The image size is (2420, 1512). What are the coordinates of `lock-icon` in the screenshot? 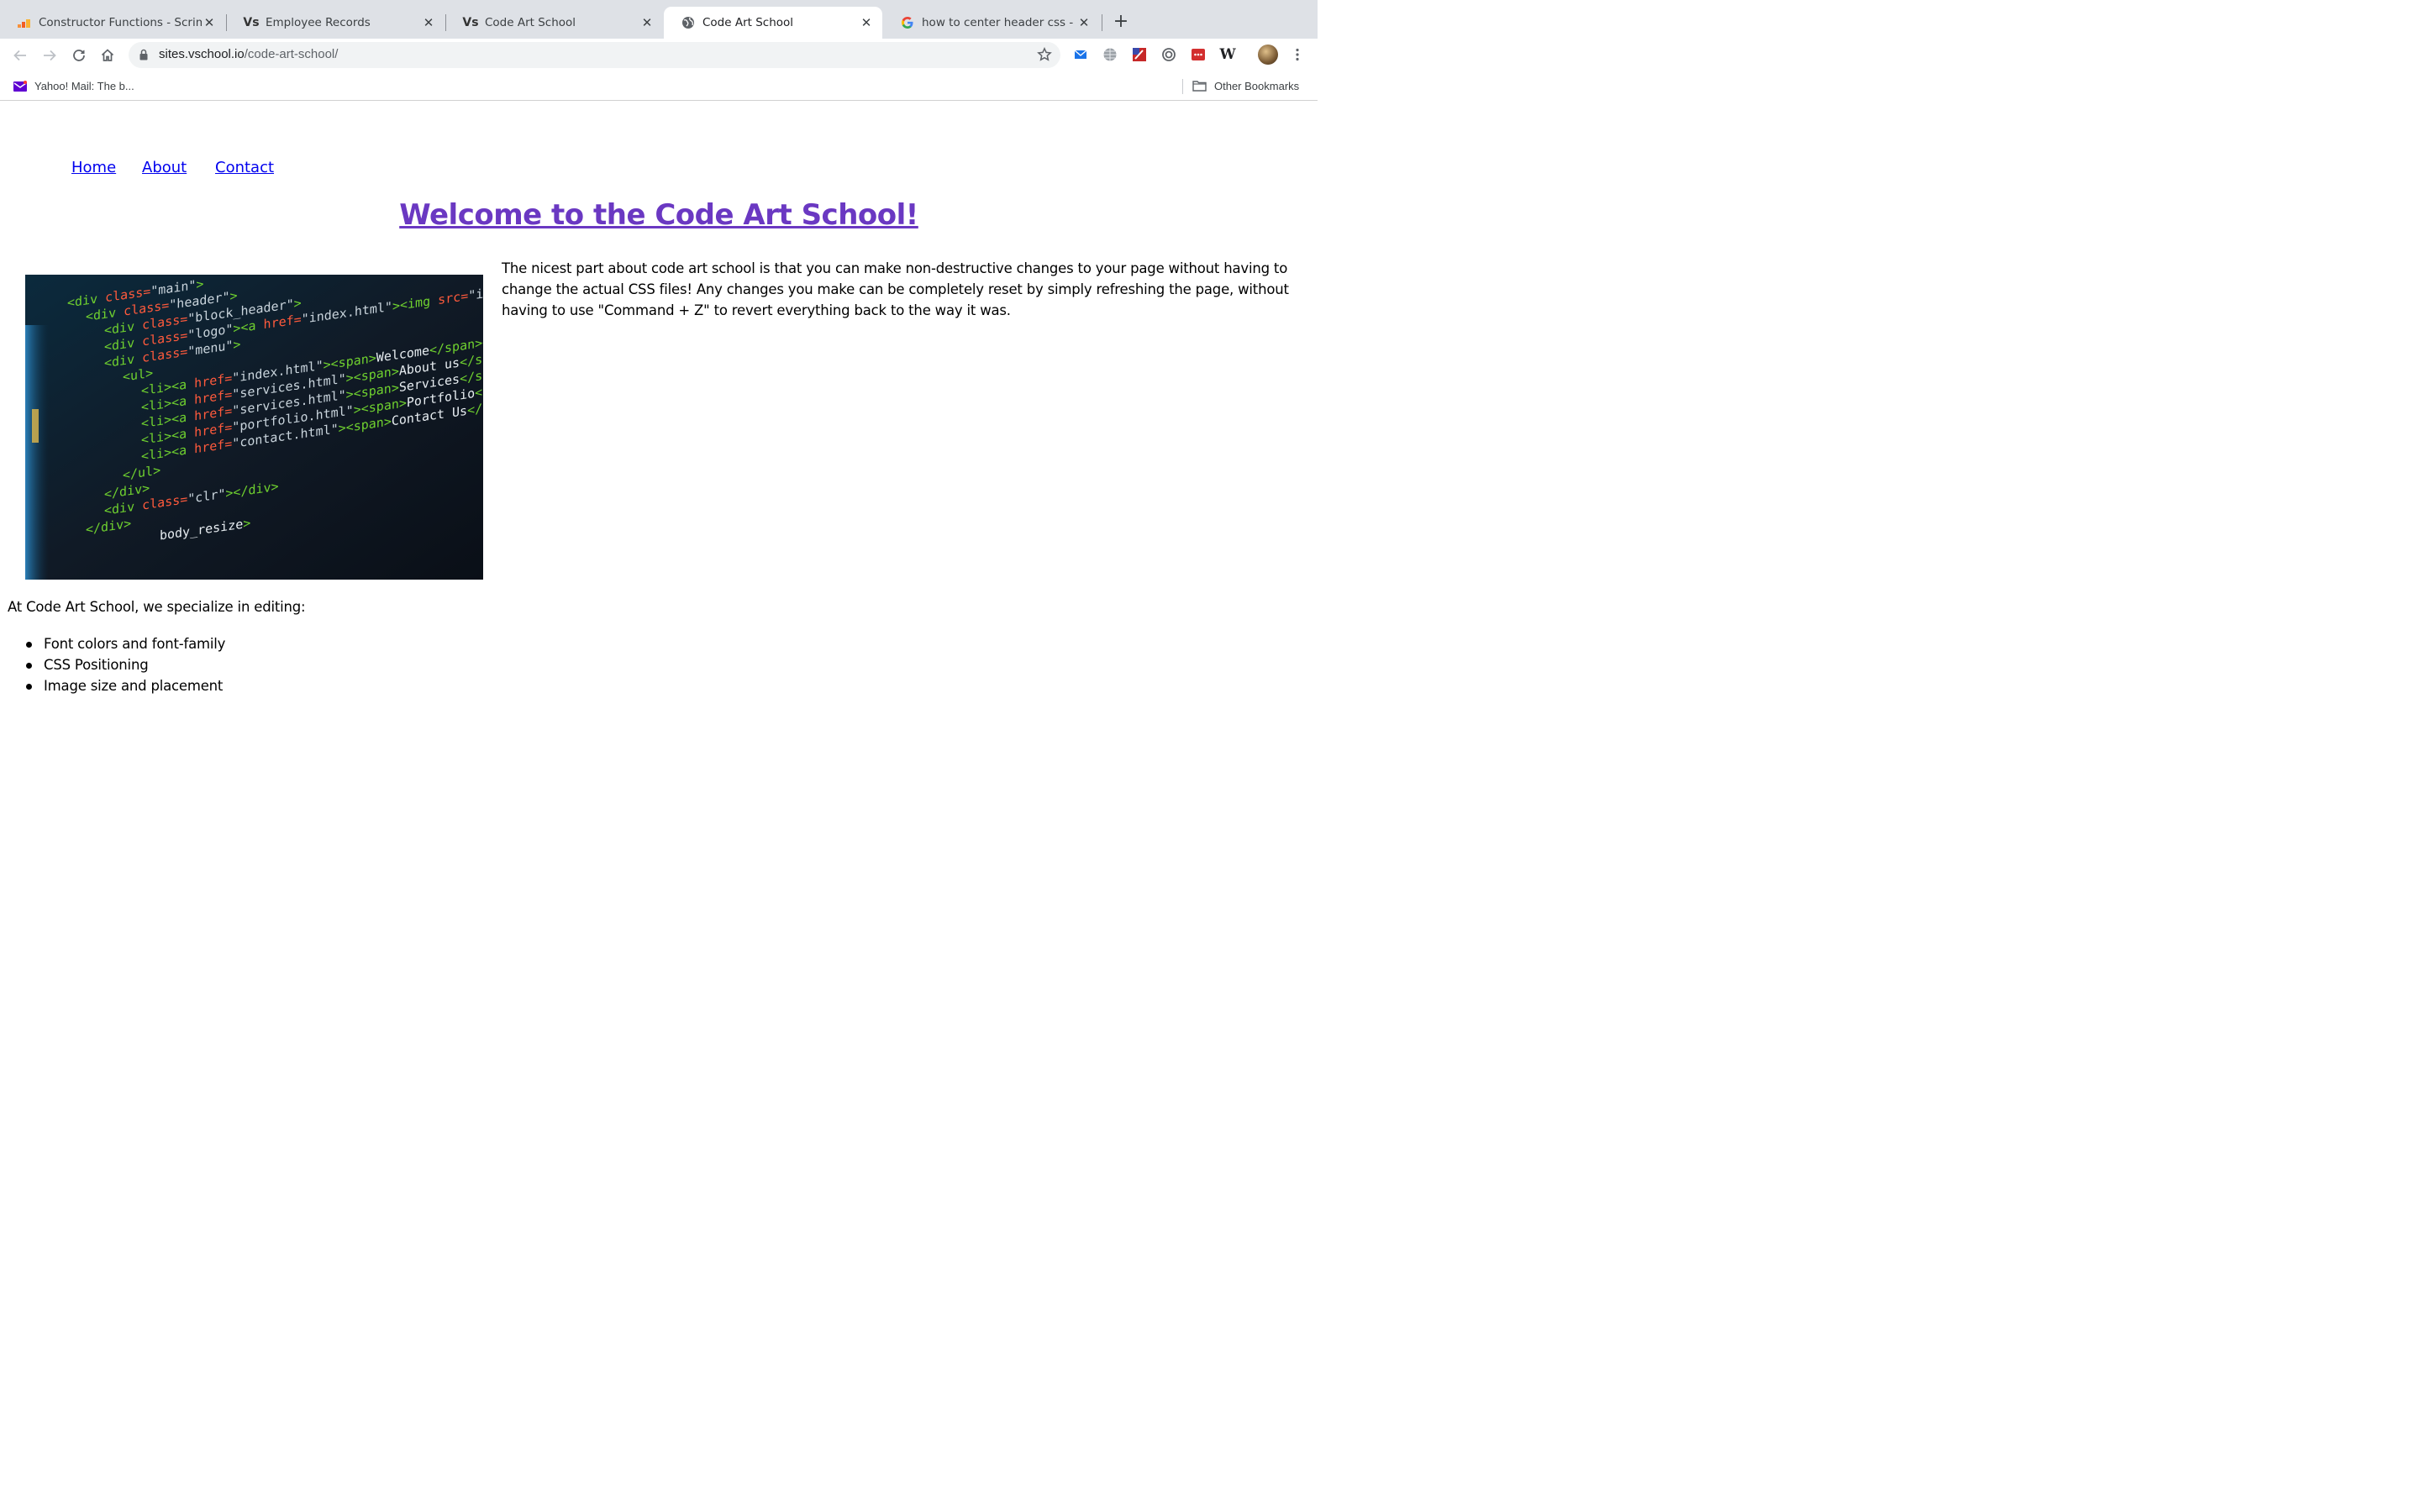 It's located at (143, 54).